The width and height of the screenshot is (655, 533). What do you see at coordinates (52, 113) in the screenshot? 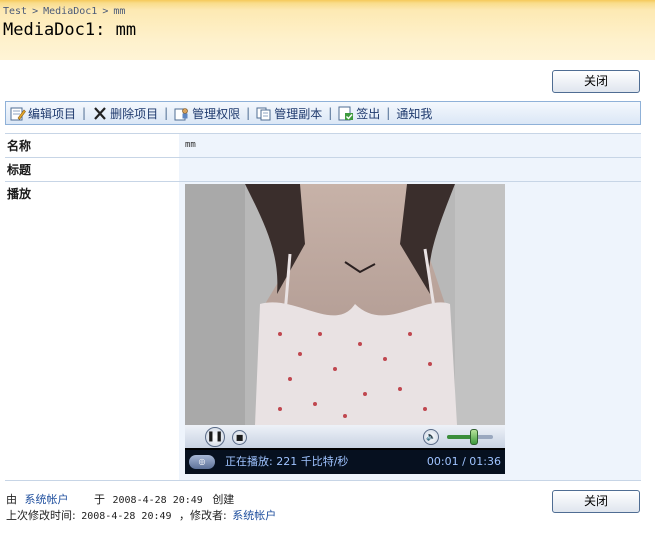
I see `edit-item-label: 编辑项目` at bounding box center [52, 113].